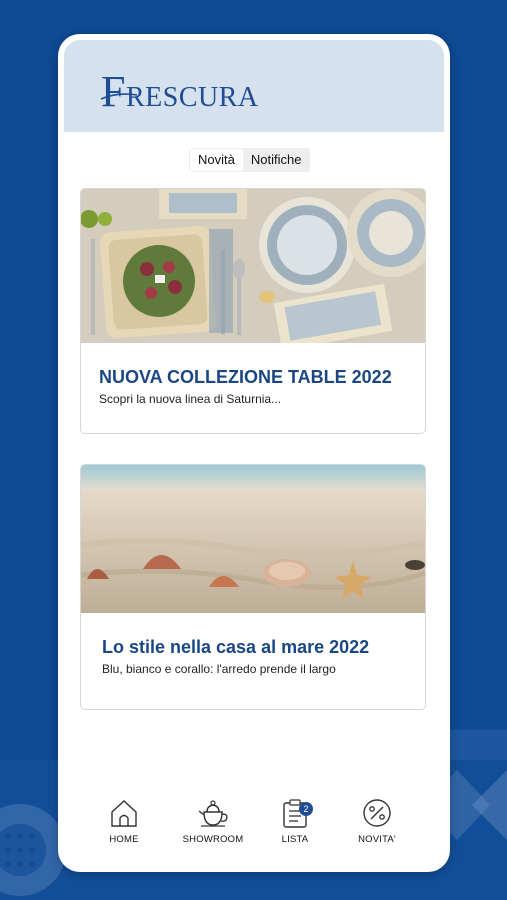 The height and width of the screenshot is (900, 507). Describe the element at coordinates (253, 266) in the screenshot. I see `table-collection-image` at that location.